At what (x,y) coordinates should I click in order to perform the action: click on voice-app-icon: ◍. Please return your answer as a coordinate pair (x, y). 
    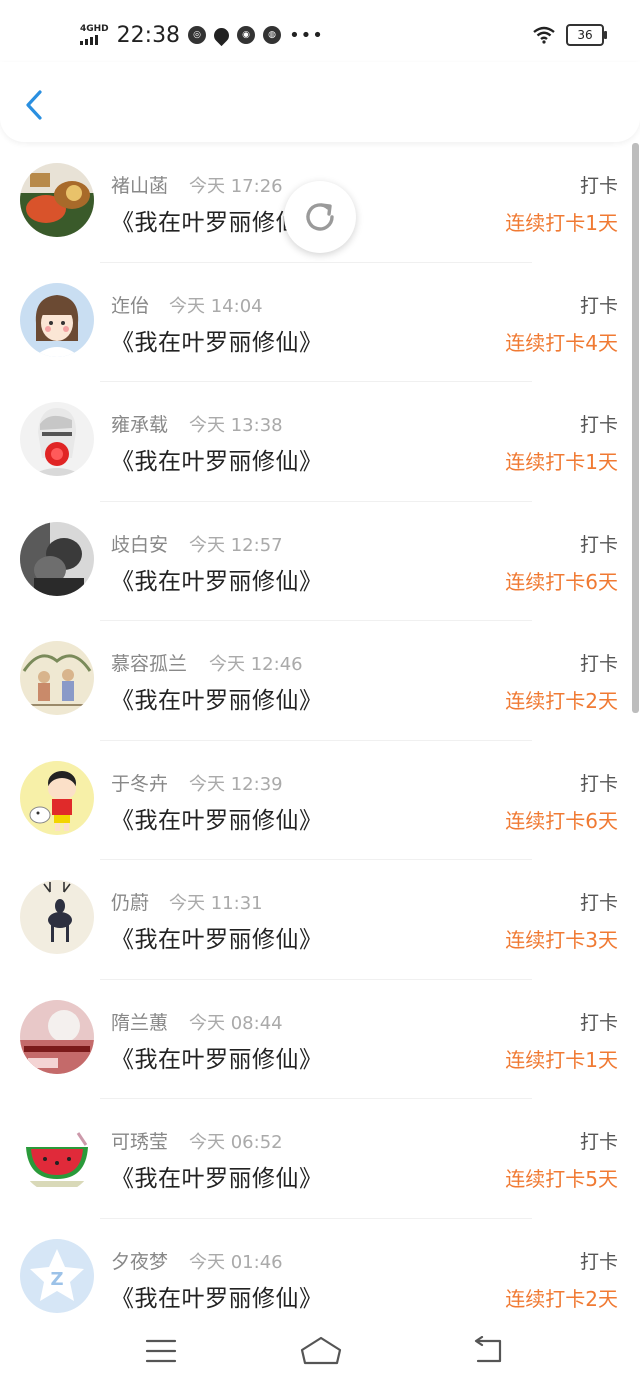
    Looking at the image, I should click on (272, 35).